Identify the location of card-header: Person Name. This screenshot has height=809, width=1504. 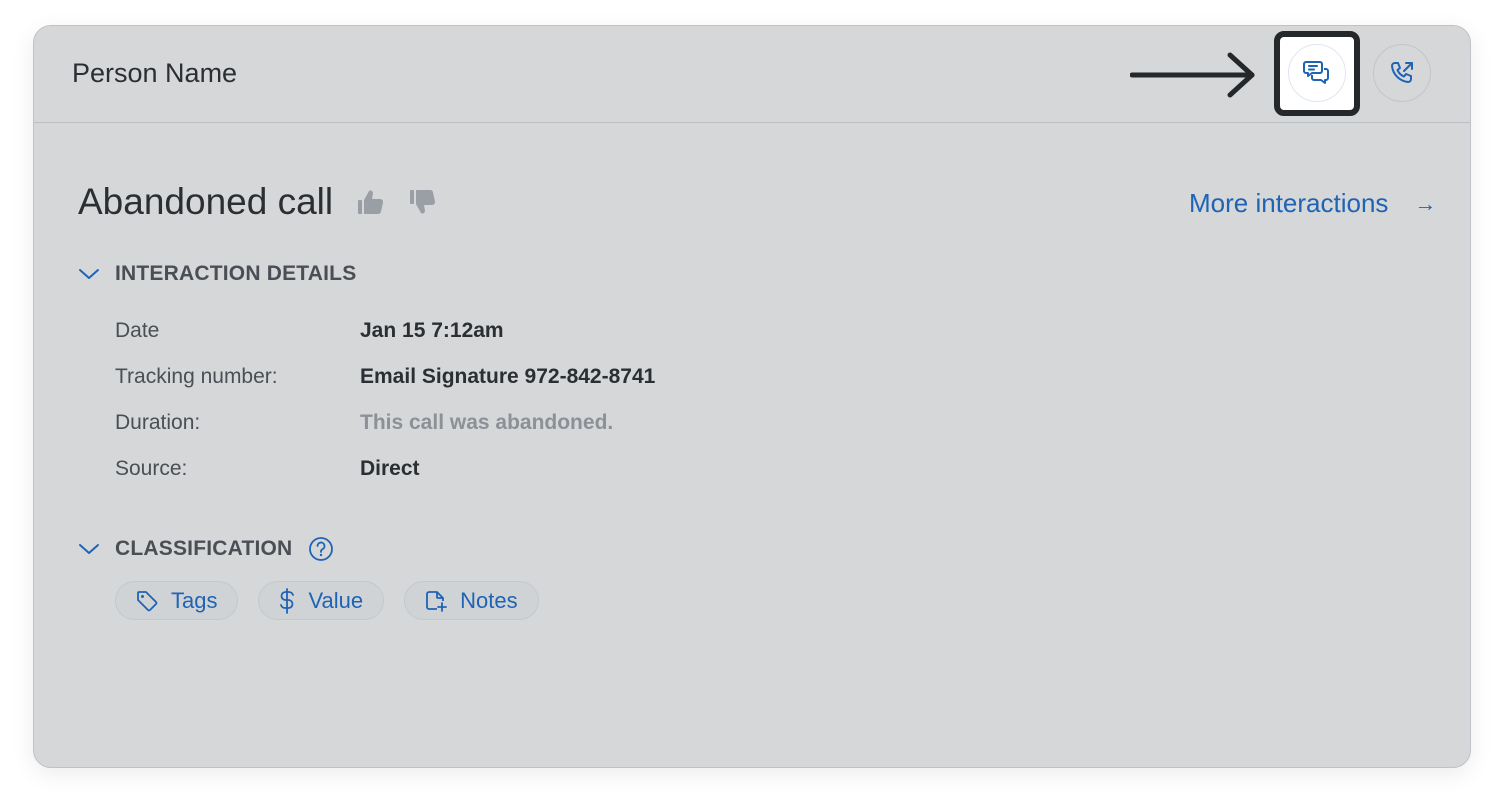
(752, 74).